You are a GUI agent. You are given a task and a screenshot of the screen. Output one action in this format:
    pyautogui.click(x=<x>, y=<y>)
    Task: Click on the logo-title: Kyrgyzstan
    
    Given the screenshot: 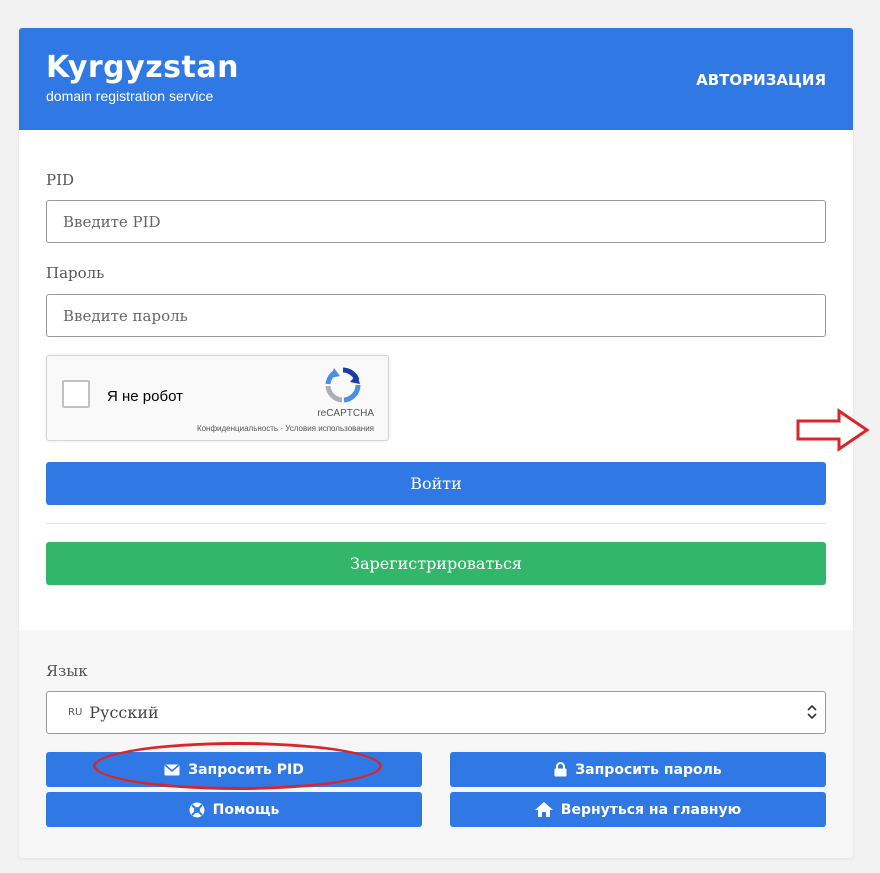 What is the action you would take?
    pyautogui.click(x=142, y=67)
    